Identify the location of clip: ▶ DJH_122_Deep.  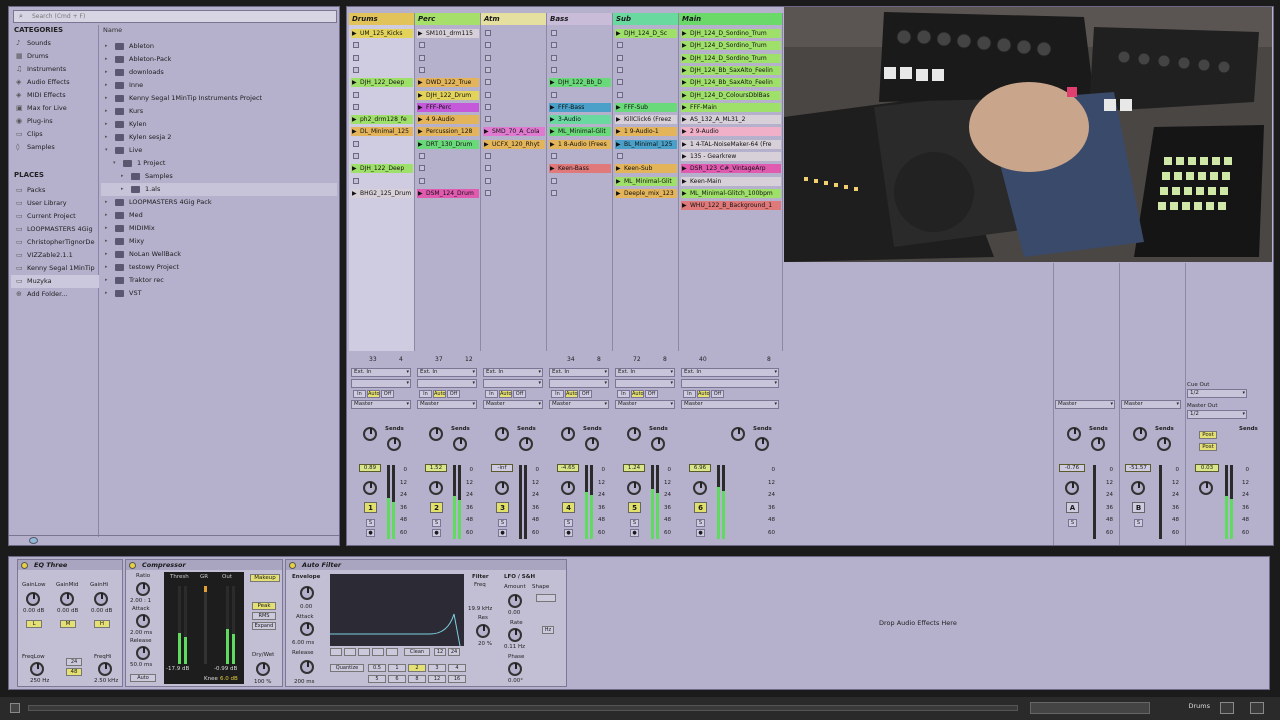
(382, 83).